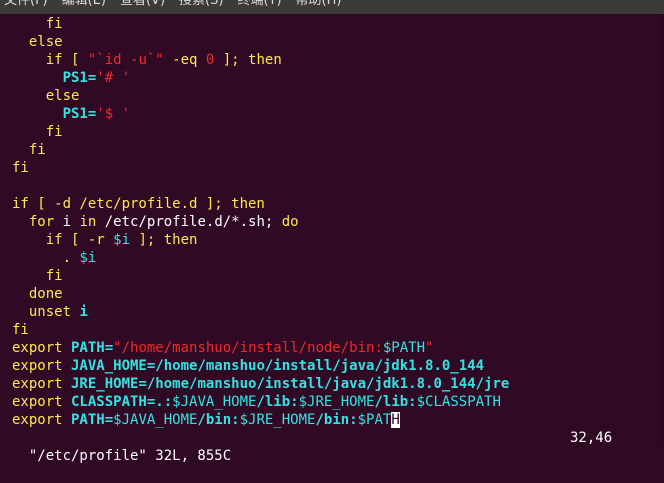  What do you see at coordinates (88, 222) in the screenshot?
I see `code-token: in` at bounding box center [88, 222].